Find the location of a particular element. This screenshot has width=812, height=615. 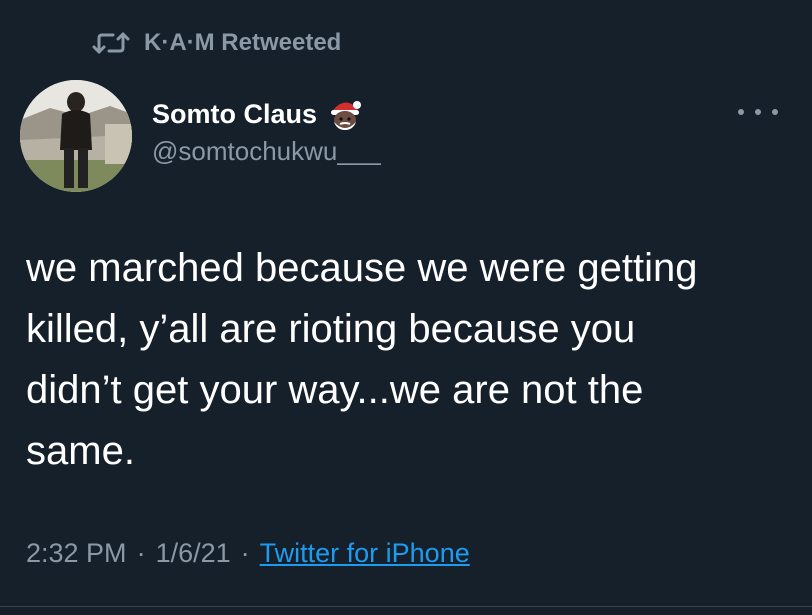

retweet-icon is located at coordinates (111, 43).